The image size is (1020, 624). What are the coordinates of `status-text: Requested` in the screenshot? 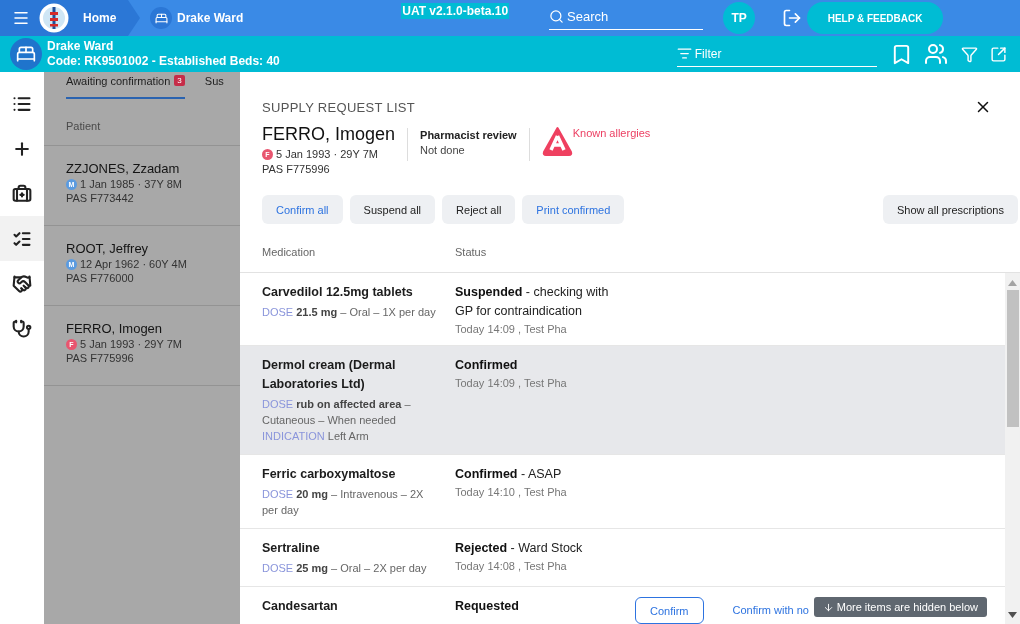 It's located at (487, 606).